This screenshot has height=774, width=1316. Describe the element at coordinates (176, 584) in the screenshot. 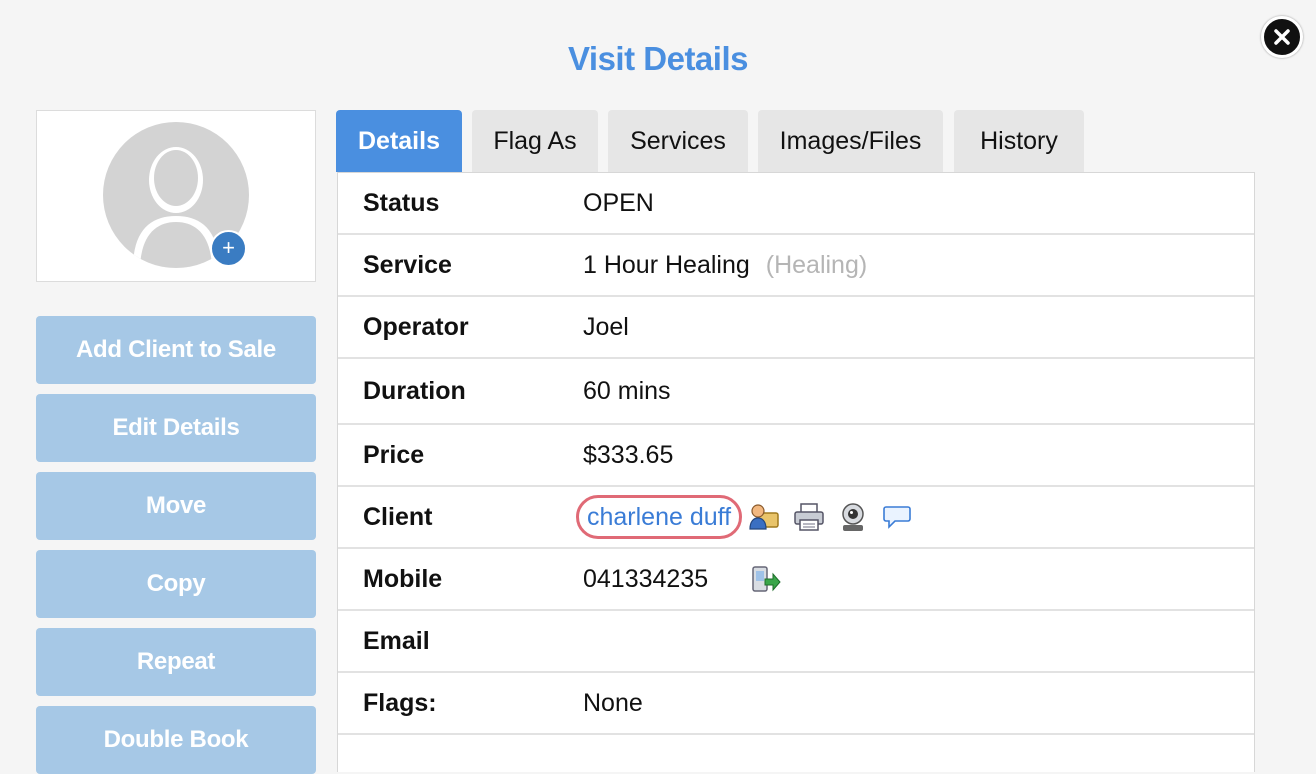

I see `copy-button: Copy` at that location.